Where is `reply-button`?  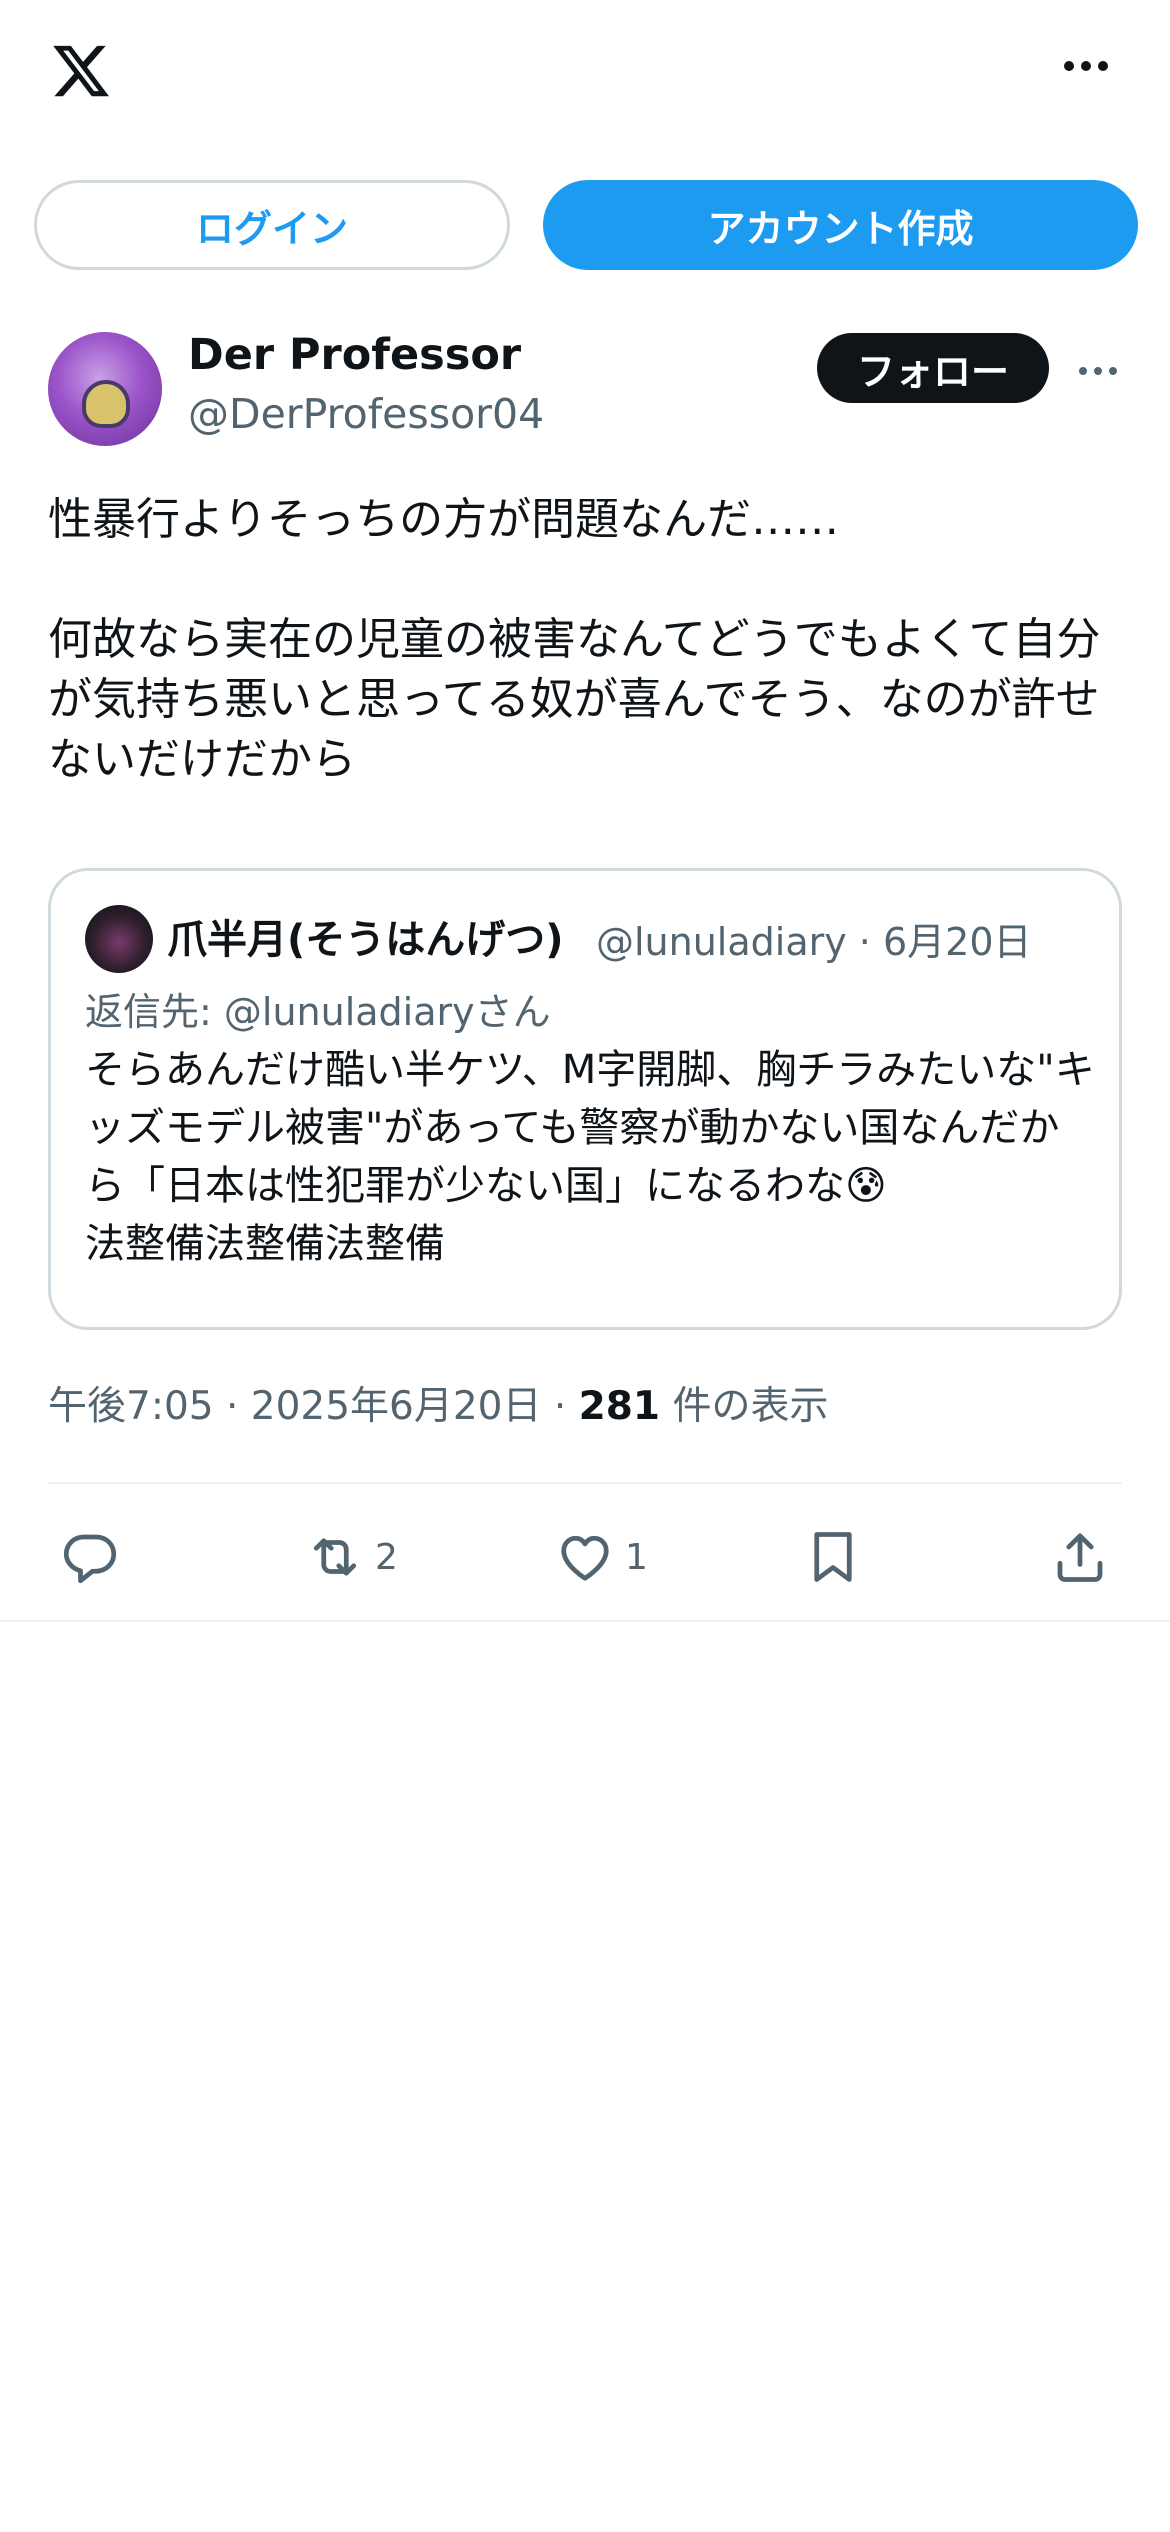 reply-button is located at coordinates (90, 1557).